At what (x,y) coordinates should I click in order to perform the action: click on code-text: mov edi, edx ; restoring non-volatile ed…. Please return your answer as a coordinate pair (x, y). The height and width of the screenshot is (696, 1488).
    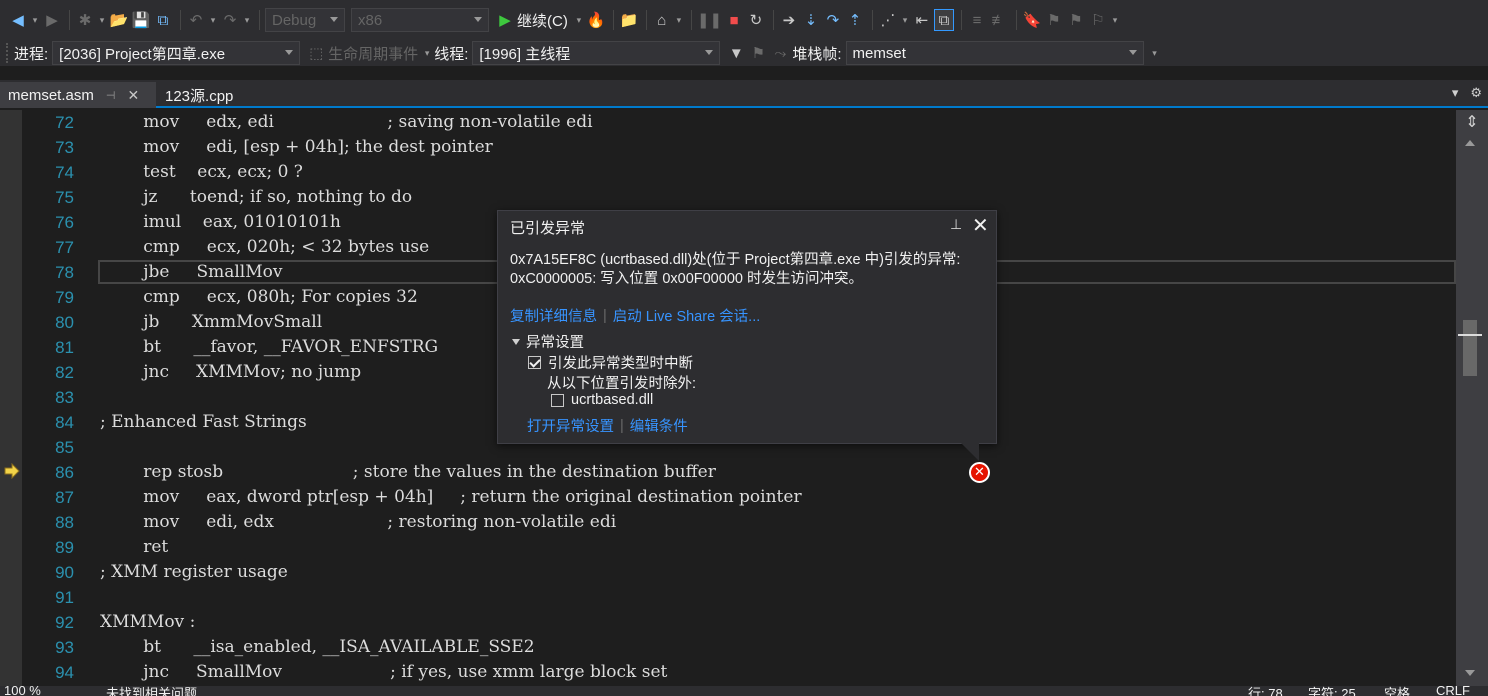
    Looking at the image, I should click on (358, 522).